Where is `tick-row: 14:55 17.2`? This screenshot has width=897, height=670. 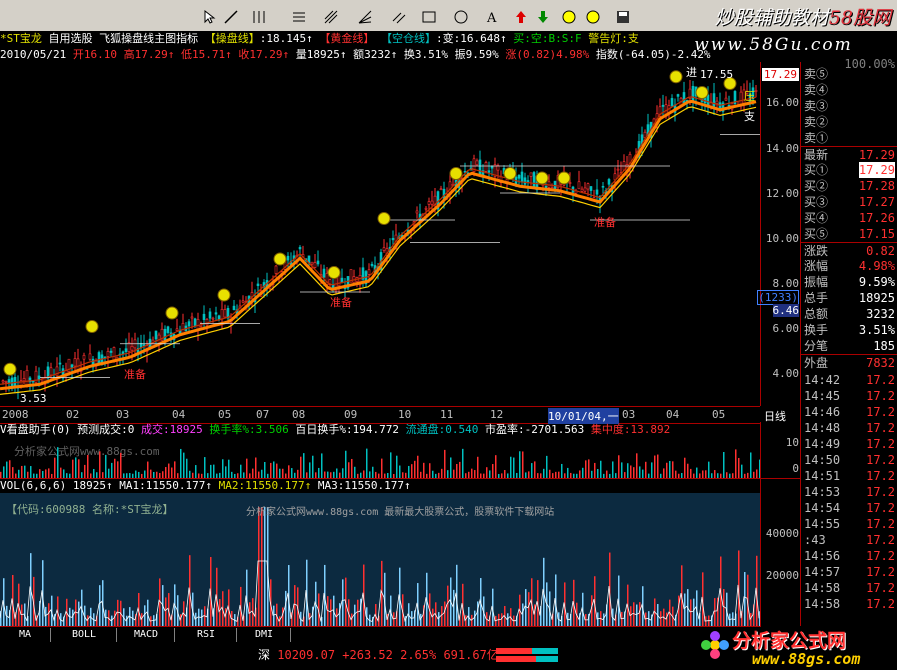 tick-row: 14:55 17.2 is located at coordinates (849, 524).